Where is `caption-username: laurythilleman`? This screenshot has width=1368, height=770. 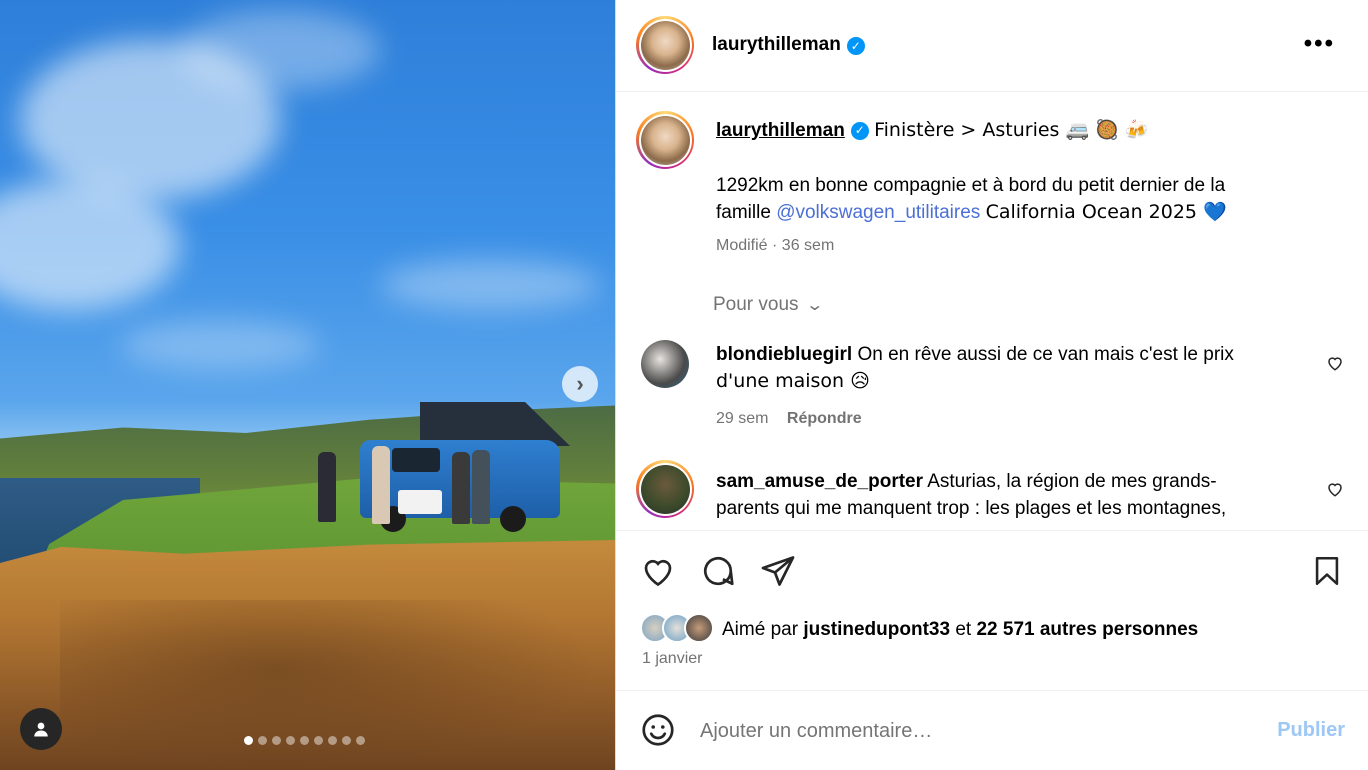 caption-username: laurythilleman is located at coordinates (780, 130).